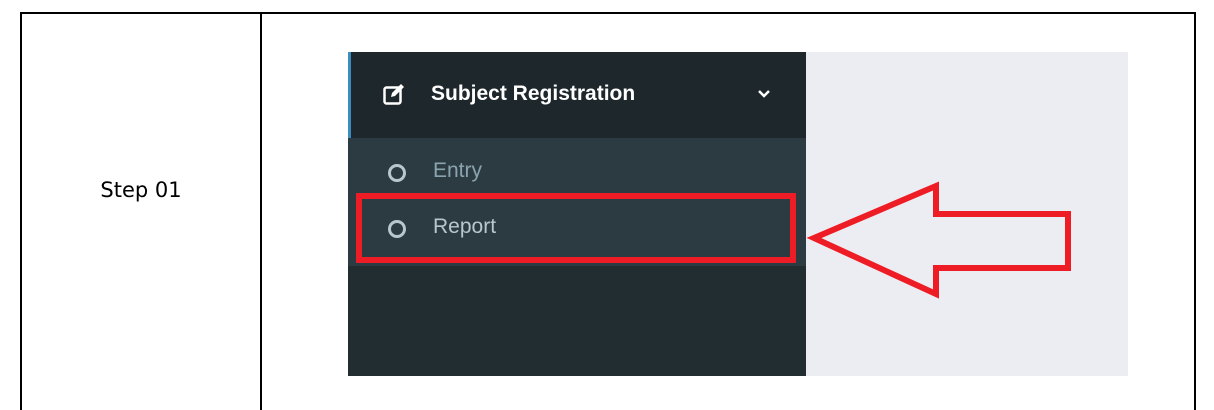 The width and height of the screenshot is (1214, 410). What do you see at coordinates (141, 190) in the screenshot?
I see `step-label: Step 01` at bounding box center [141, 190].